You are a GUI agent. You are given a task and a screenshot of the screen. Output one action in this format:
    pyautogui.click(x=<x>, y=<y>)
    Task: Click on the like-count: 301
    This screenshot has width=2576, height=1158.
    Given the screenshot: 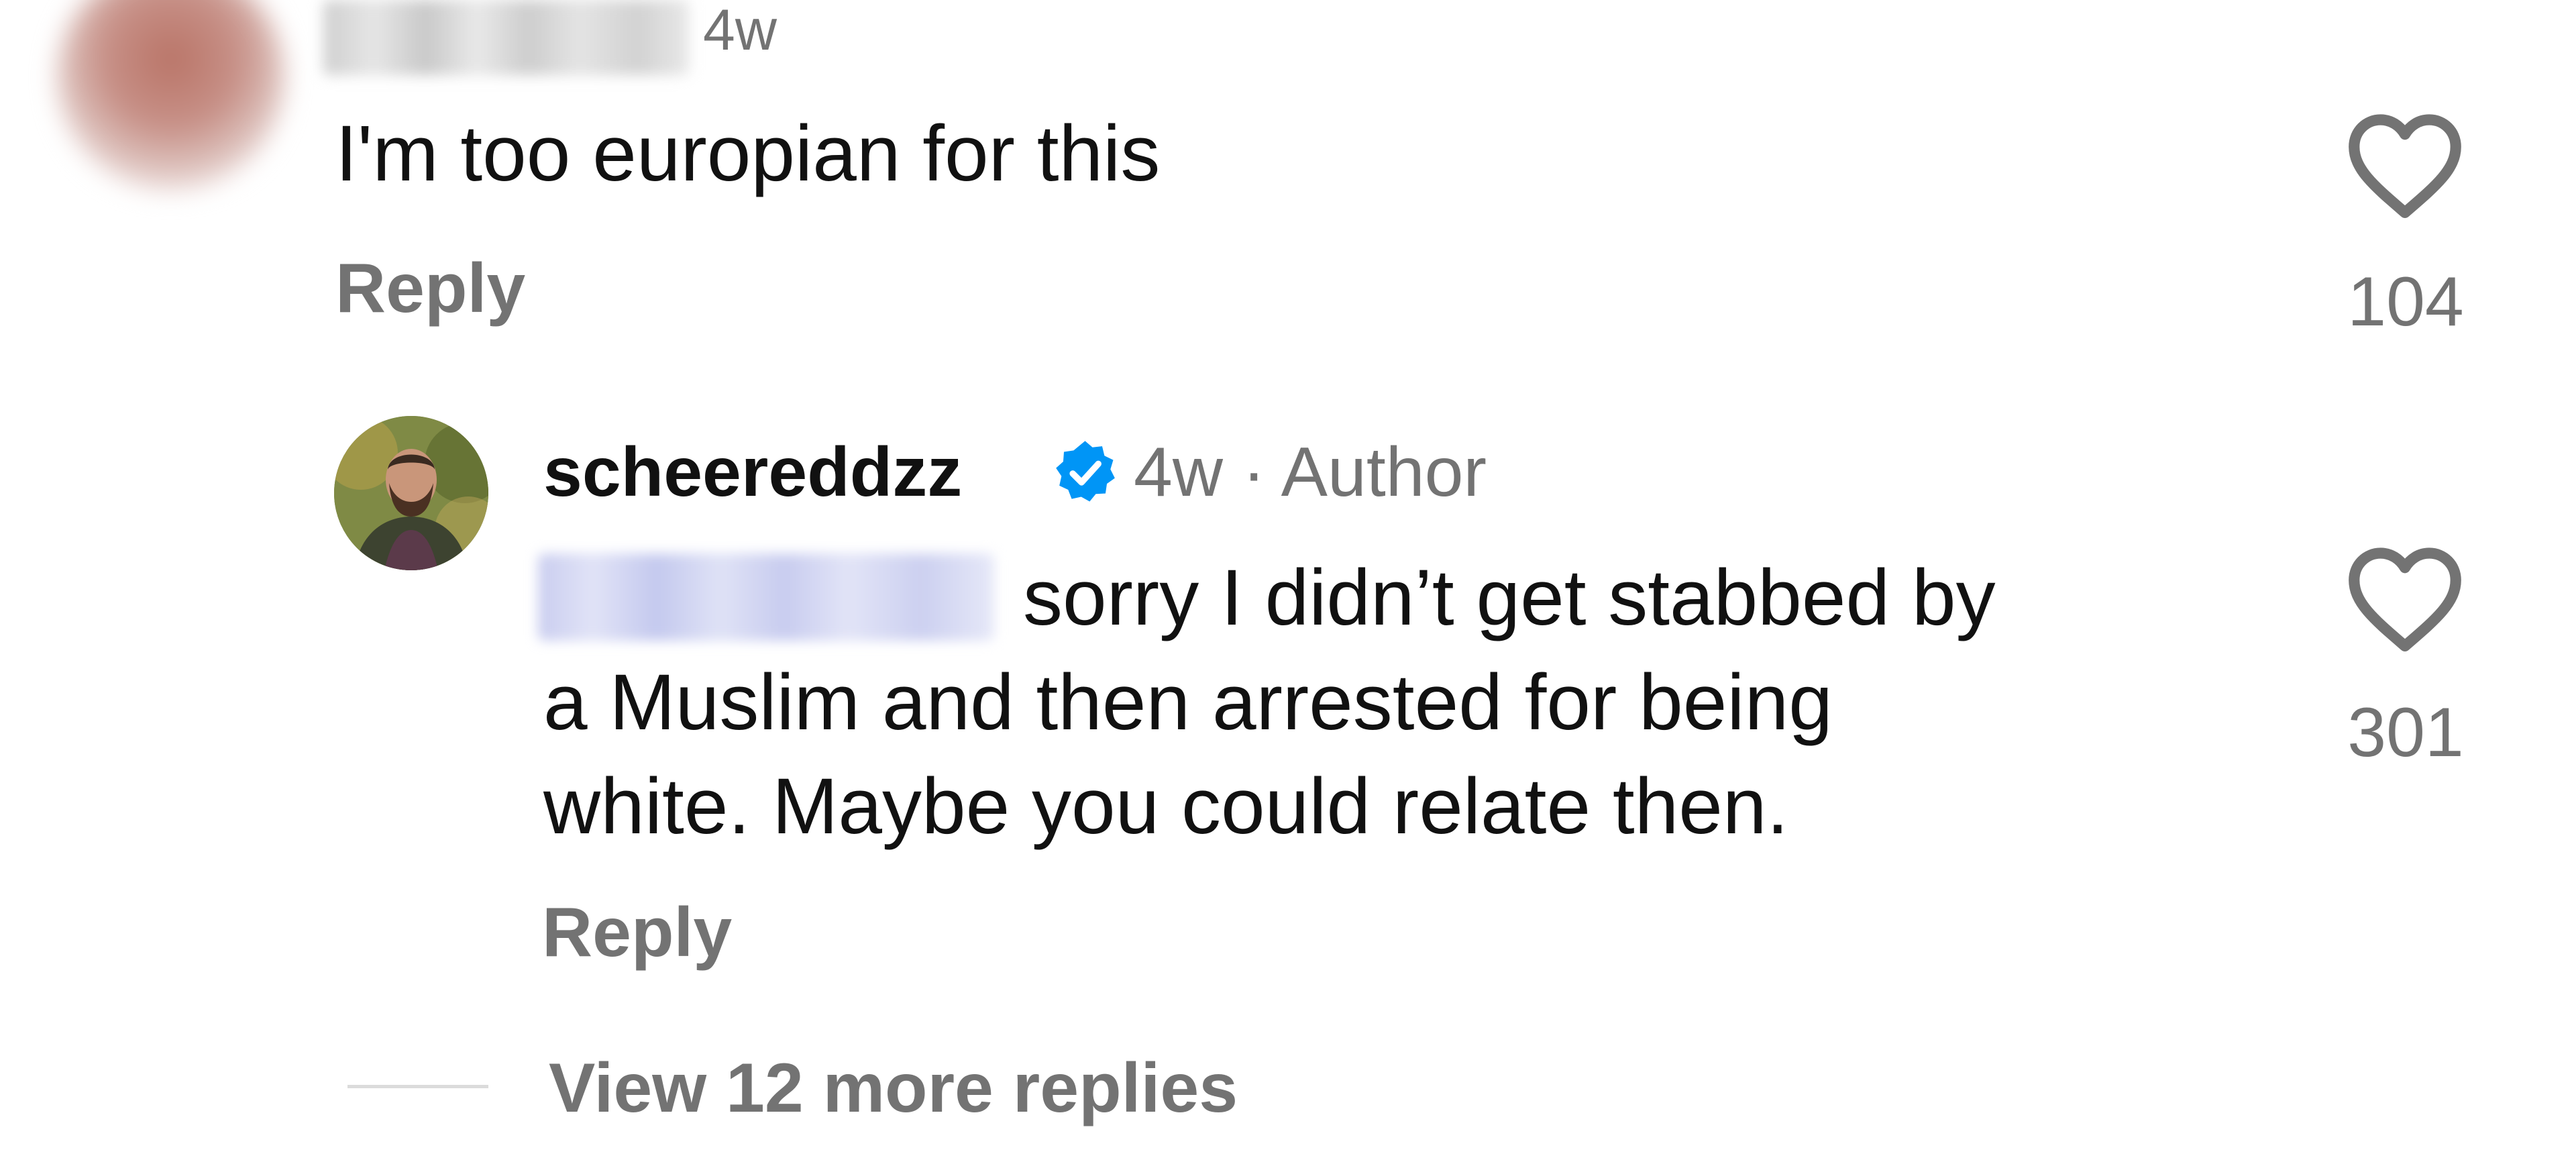 What is the action you would take?
    pyautogui.click(x=2405, y=733)
    